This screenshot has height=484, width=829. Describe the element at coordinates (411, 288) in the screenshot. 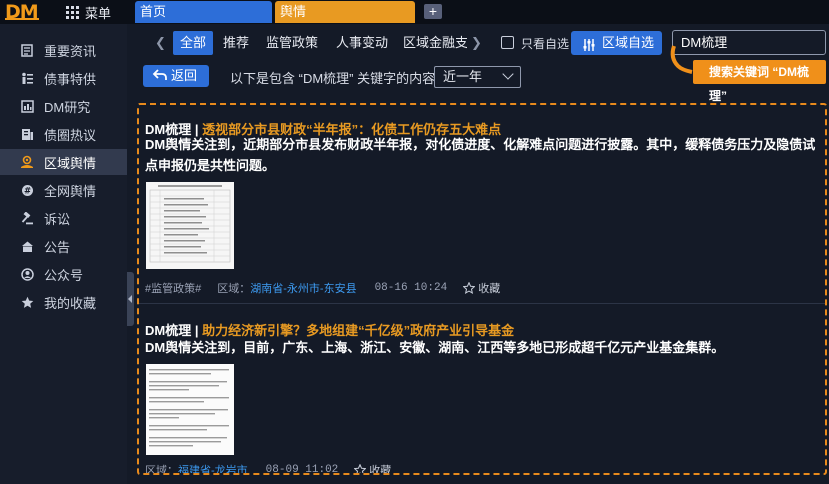

I see `article-date: 08-16 10:24` at that location.